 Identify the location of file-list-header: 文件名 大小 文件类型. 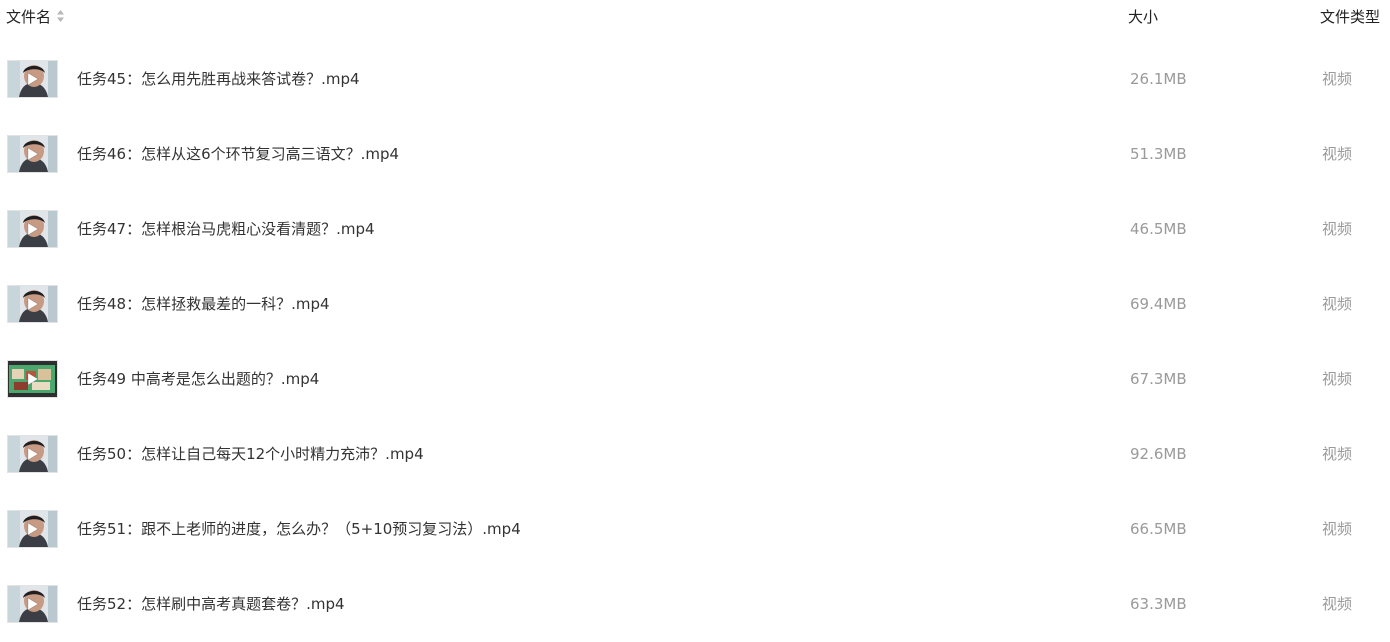
(695, 17).